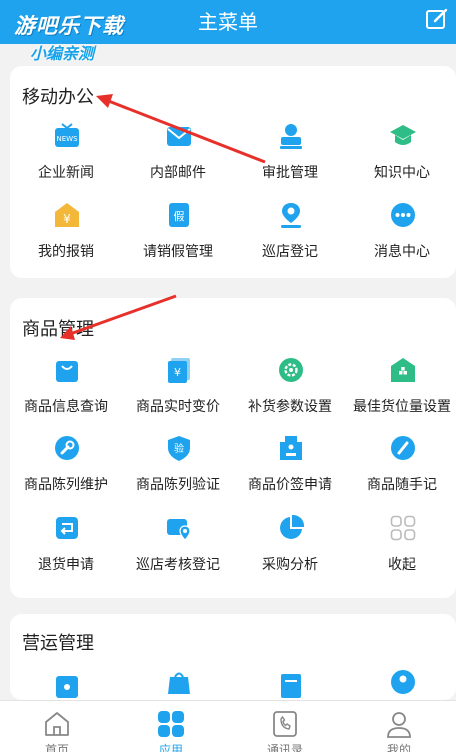 This screenshot has width=456, height=752. Describe the element at coordinates (403, 682) in the screenshot. I see `operations-user-icon` at that location.